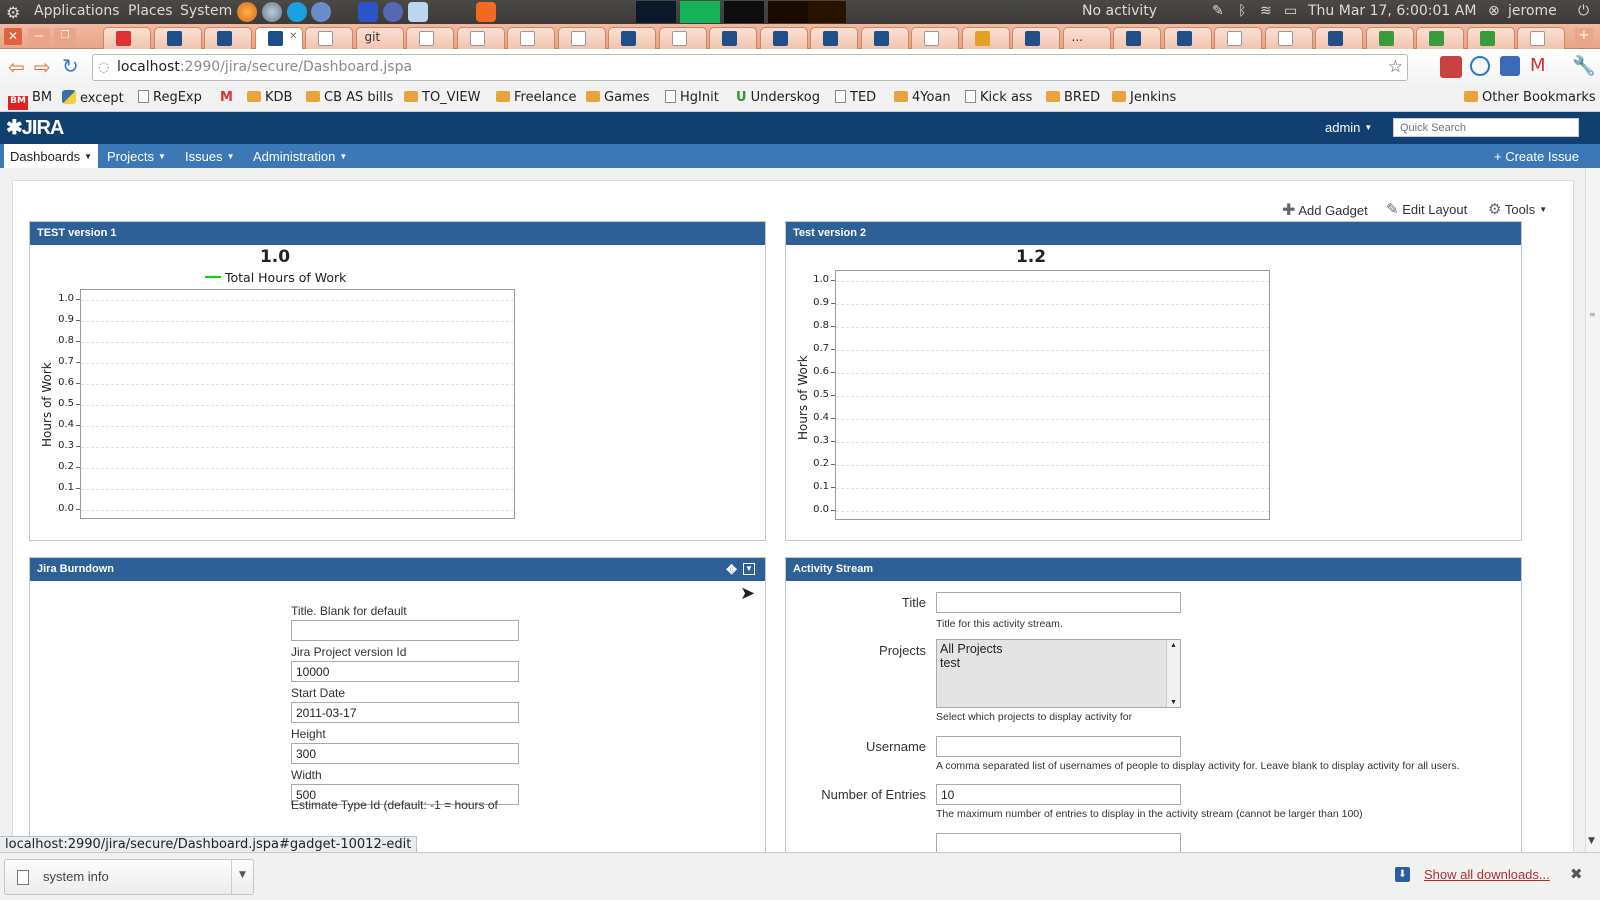 Image resolution: width=1600 pixels, height=900 pixels. I want to click on bookmark-item: M, so click(228, 97).